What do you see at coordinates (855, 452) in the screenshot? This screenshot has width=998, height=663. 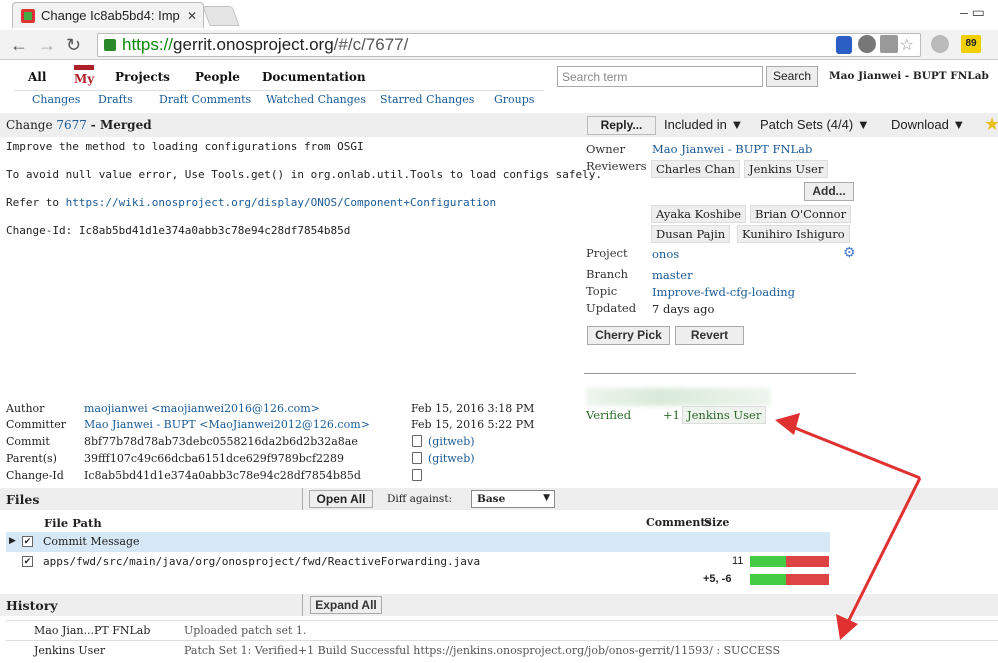 I see `arrow-to-verified` at bounding box center [855, 452].